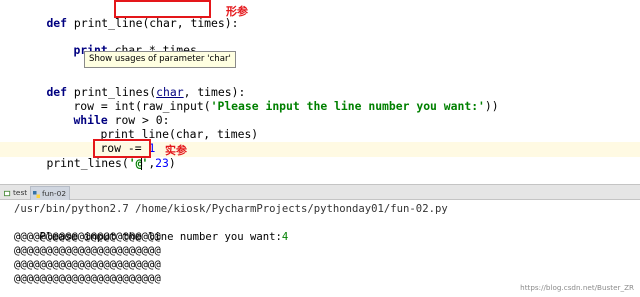 The image size is (640, 297). Describe the element at coordinates (132, 85) in the screenshot. I see `code-line-3: def print_lines(char, times):` at that location.